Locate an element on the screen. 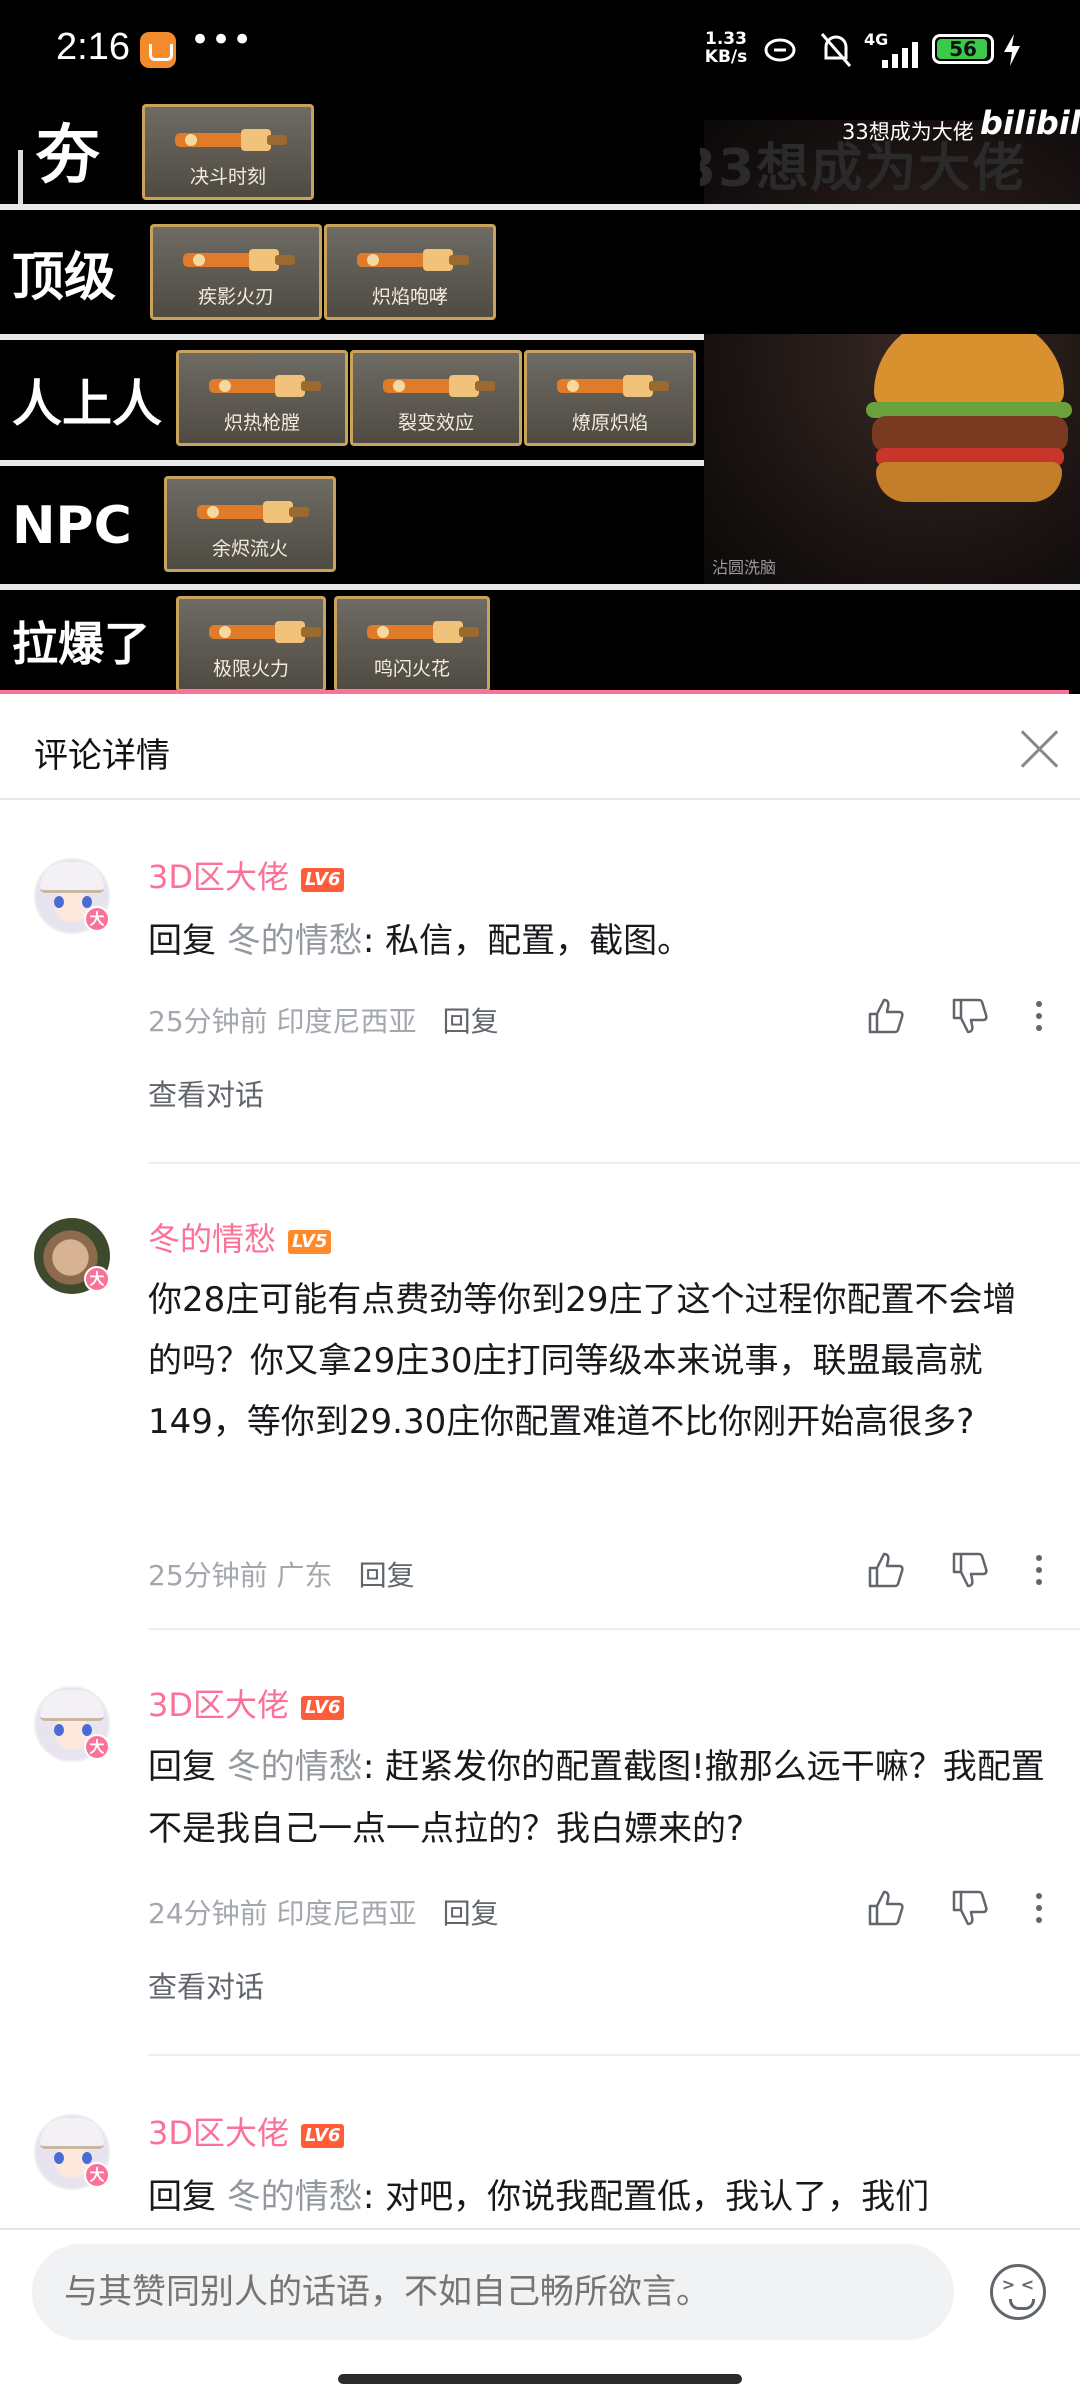 This screenshot has width=1080, height=2400. tier-row-5: 拉爆了 极限火力 鸣闪火花 is located at coordinates (540, 638).